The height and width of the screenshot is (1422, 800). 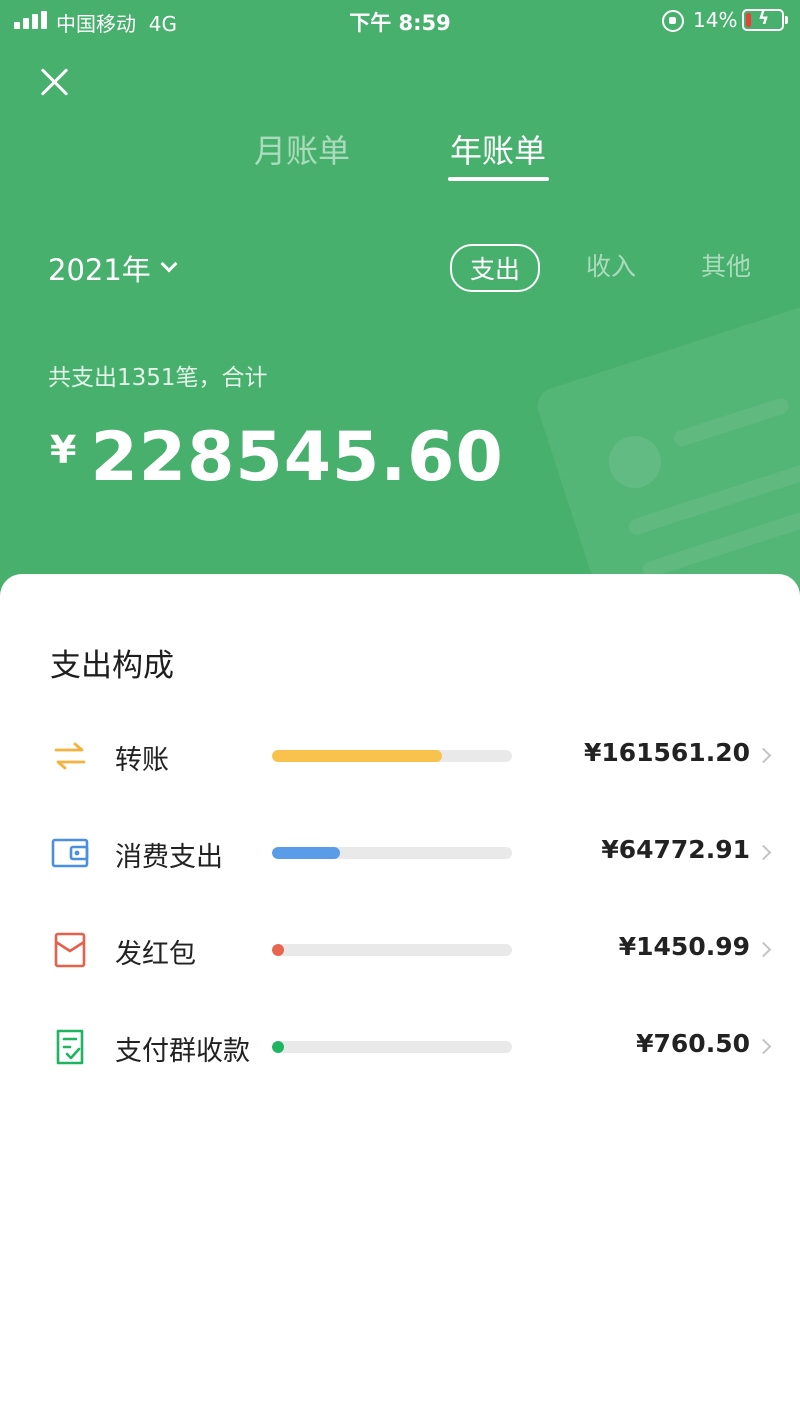 I want to click on tab-yearly-bill: 年账单, so click(x=498, y=149).